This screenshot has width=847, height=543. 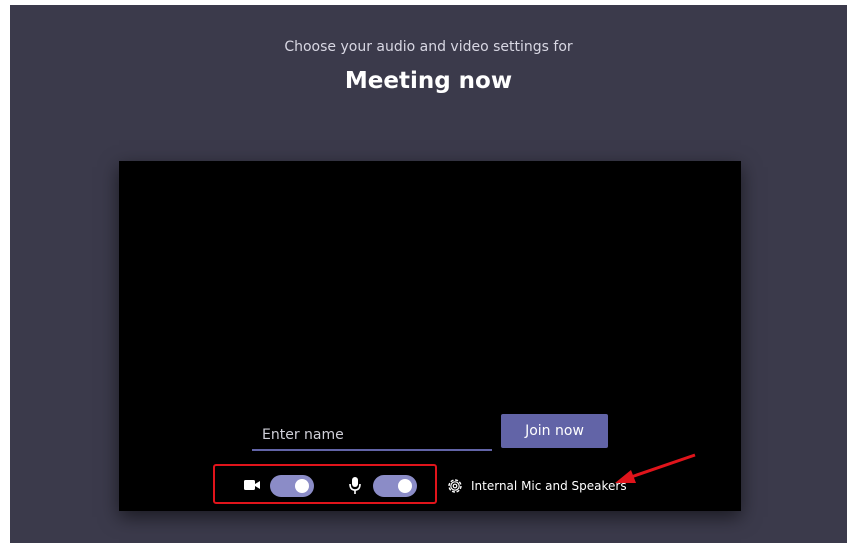 I want to click on name-input, so click(x=372, y=436).